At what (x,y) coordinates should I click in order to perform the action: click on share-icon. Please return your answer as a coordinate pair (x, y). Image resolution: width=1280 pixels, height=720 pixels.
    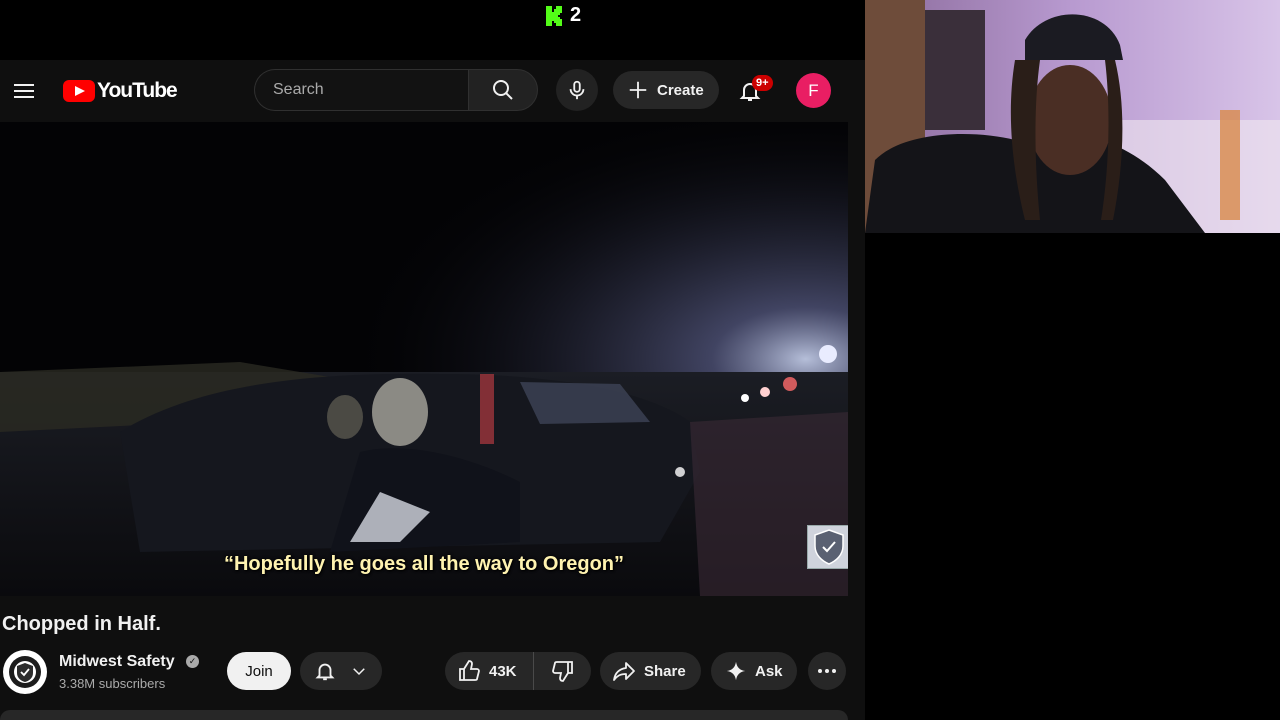
    Looking at the image, I should click on (624, 671).